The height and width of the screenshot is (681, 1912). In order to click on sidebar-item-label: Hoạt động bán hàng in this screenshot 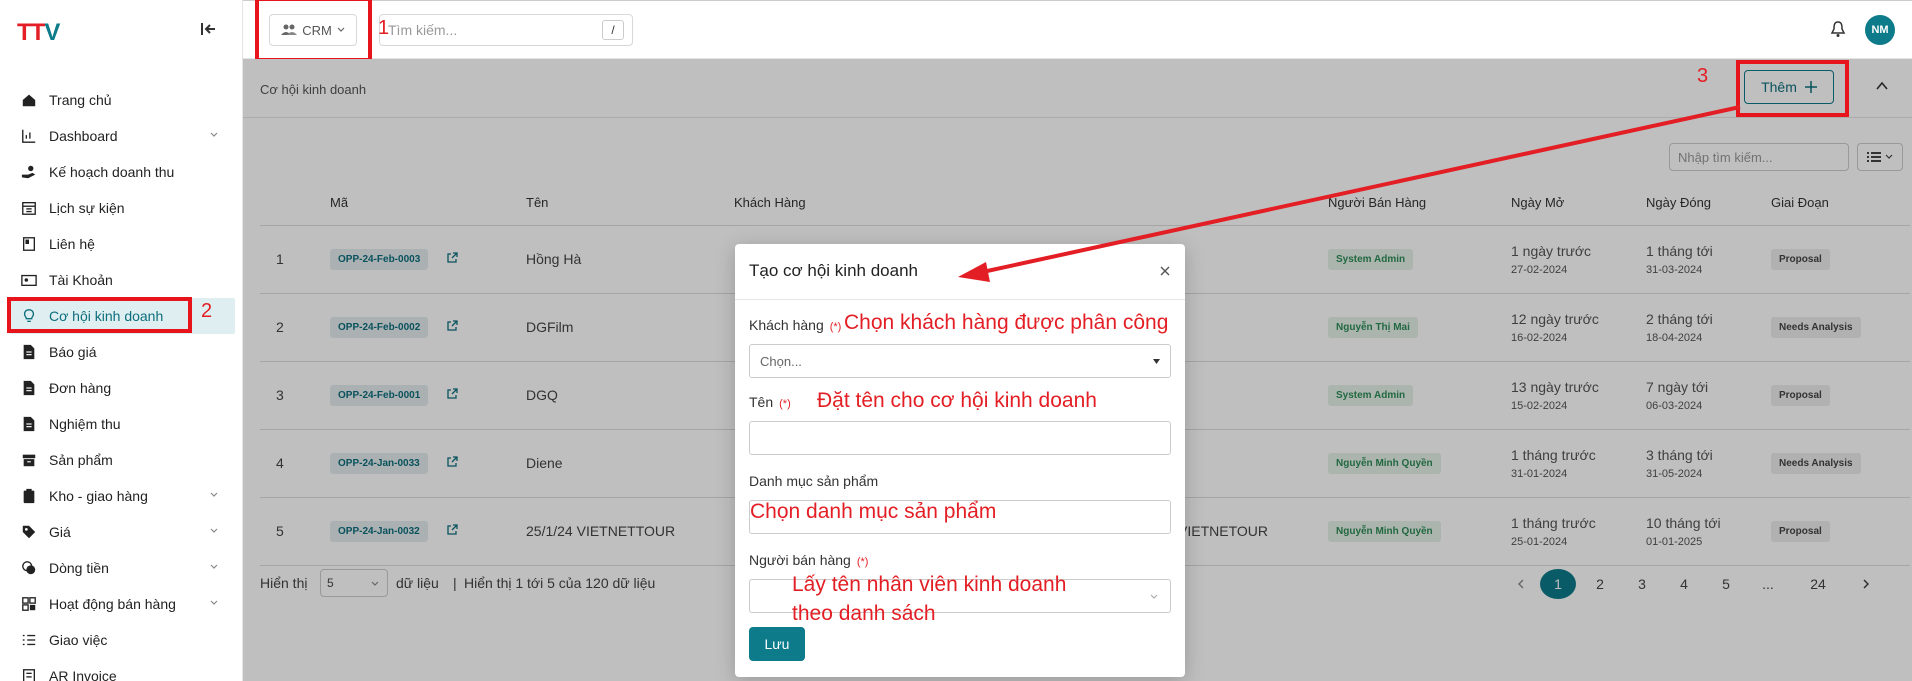, I will do `click(112, 604)`.